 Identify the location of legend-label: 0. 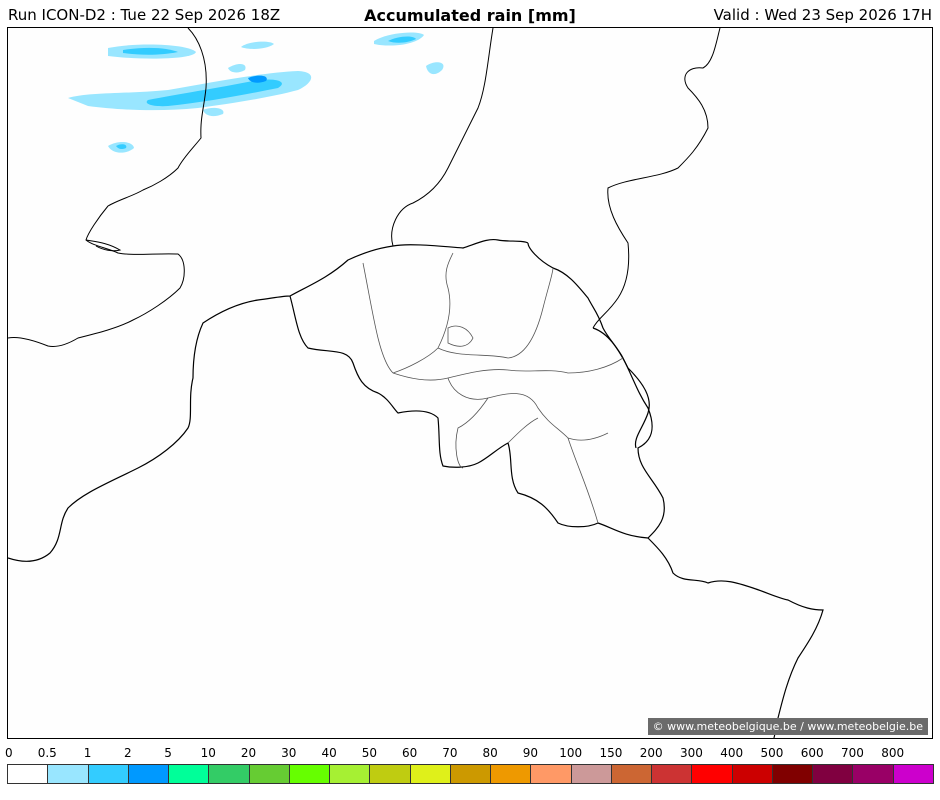
(9, 753).